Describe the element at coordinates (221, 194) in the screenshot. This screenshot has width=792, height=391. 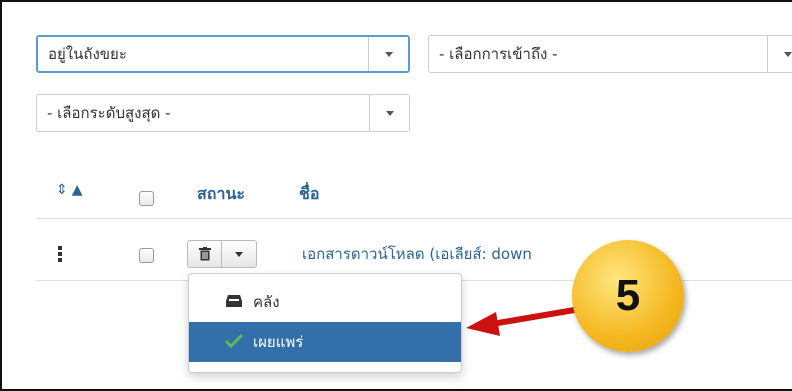
I see `status-column-header: สถานะ` at that location.